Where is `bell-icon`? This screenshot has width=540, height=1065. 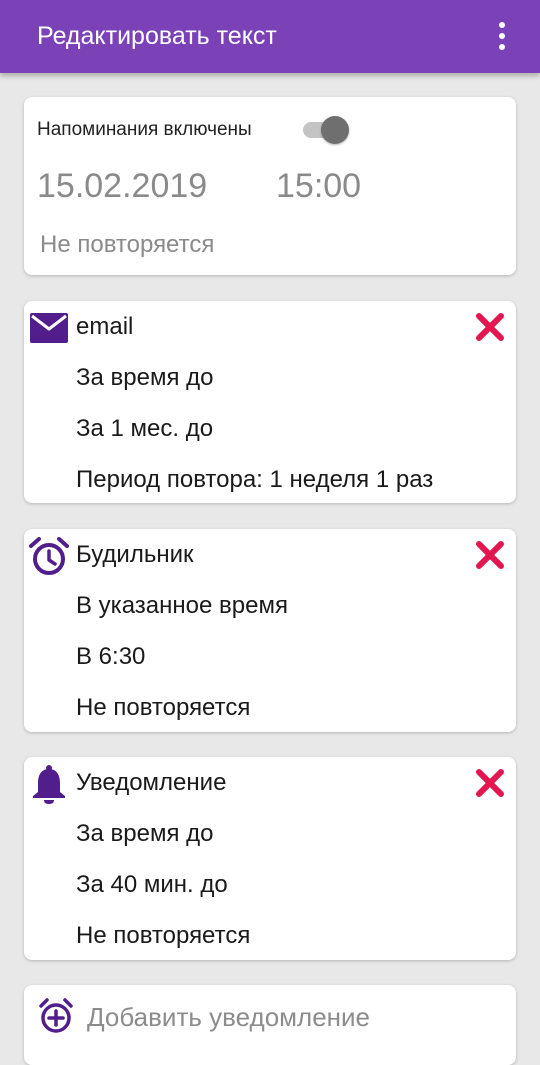
bell-icon is located at coordinates (49, 784).